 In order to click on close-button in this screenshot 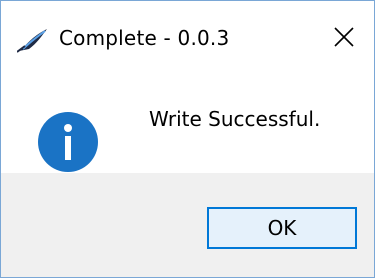, I will do `click(344, 39)`.